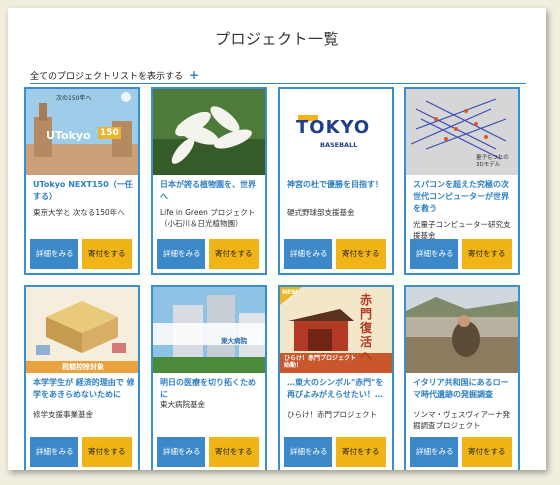 This screenshot has height=485, width=560. I want to click on card-title: スパコンを超えた究極の次世代コンピューターが世界を救う, so click(464, 197).